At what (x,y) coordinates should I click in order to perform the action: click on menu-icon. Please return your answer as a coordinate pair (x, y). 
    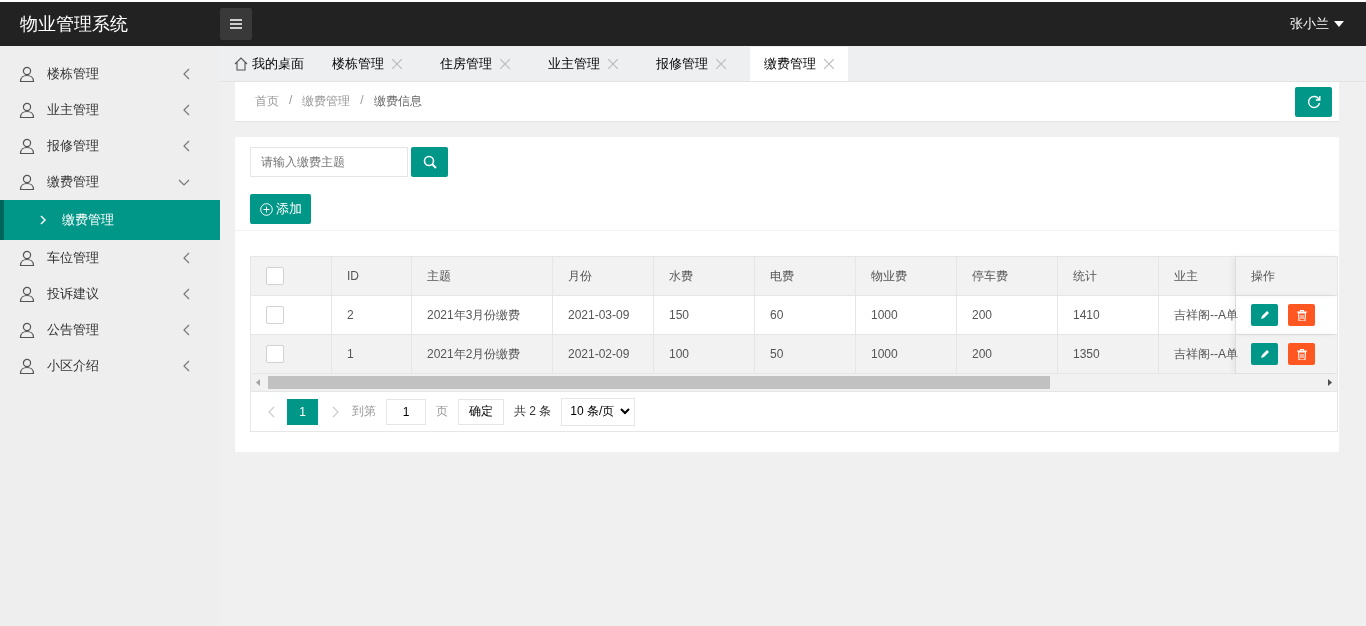
    Looking at the image, I should click on (236, 24).